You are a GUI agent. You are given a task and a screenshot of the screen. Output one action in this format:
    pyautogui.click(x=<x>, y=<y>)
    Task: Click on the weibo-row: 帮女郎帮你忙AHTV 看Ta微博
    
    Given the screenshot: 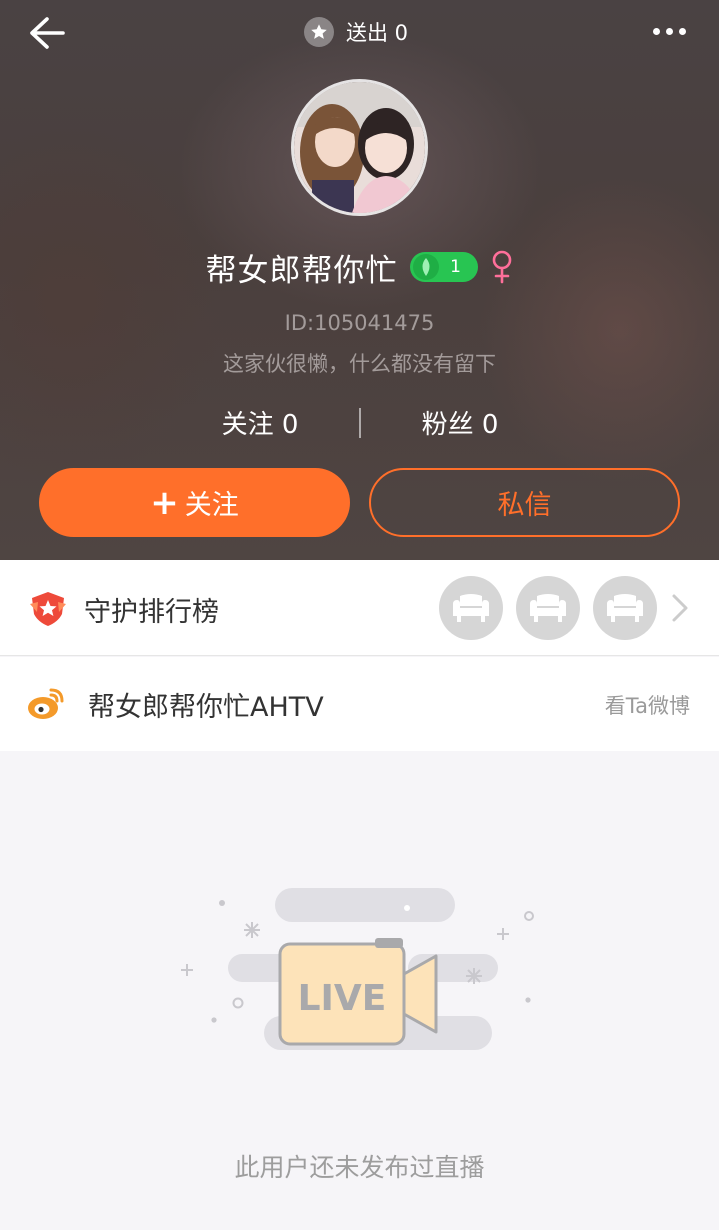 What is the action you would take?
    pyautogui.click(x=359, y=704)
    